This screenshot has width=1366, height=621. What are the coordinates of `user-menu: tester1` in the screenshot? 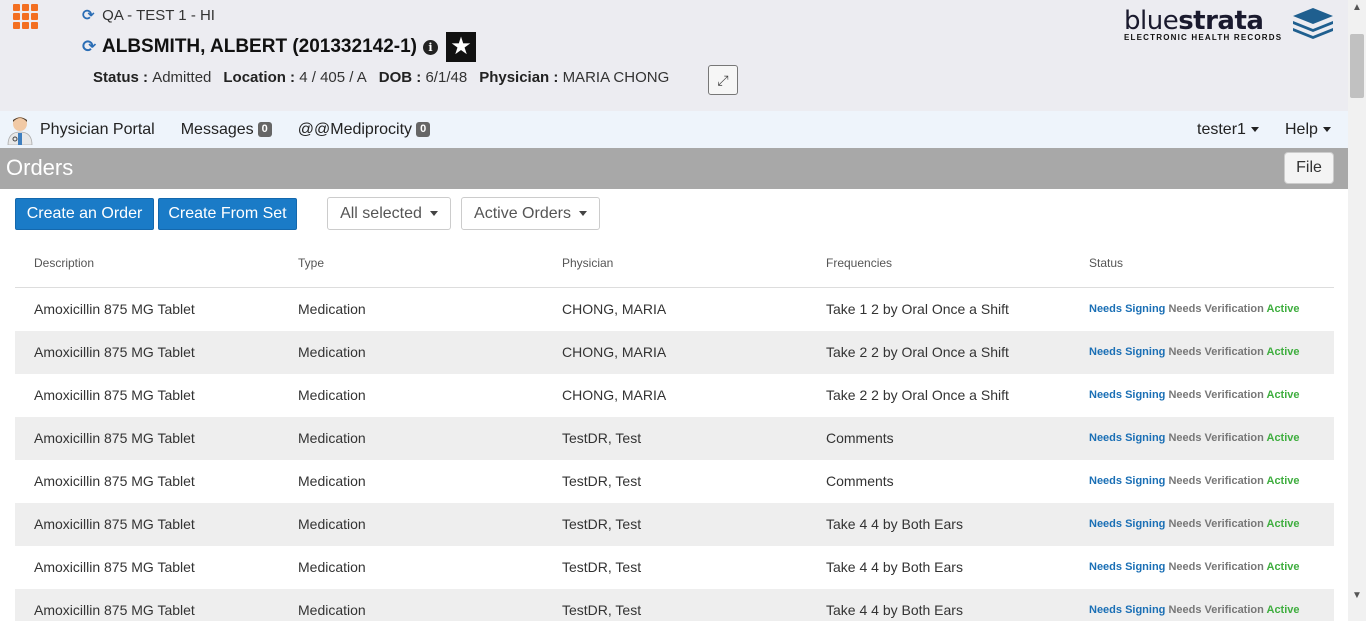 It's located at (1228, 129).